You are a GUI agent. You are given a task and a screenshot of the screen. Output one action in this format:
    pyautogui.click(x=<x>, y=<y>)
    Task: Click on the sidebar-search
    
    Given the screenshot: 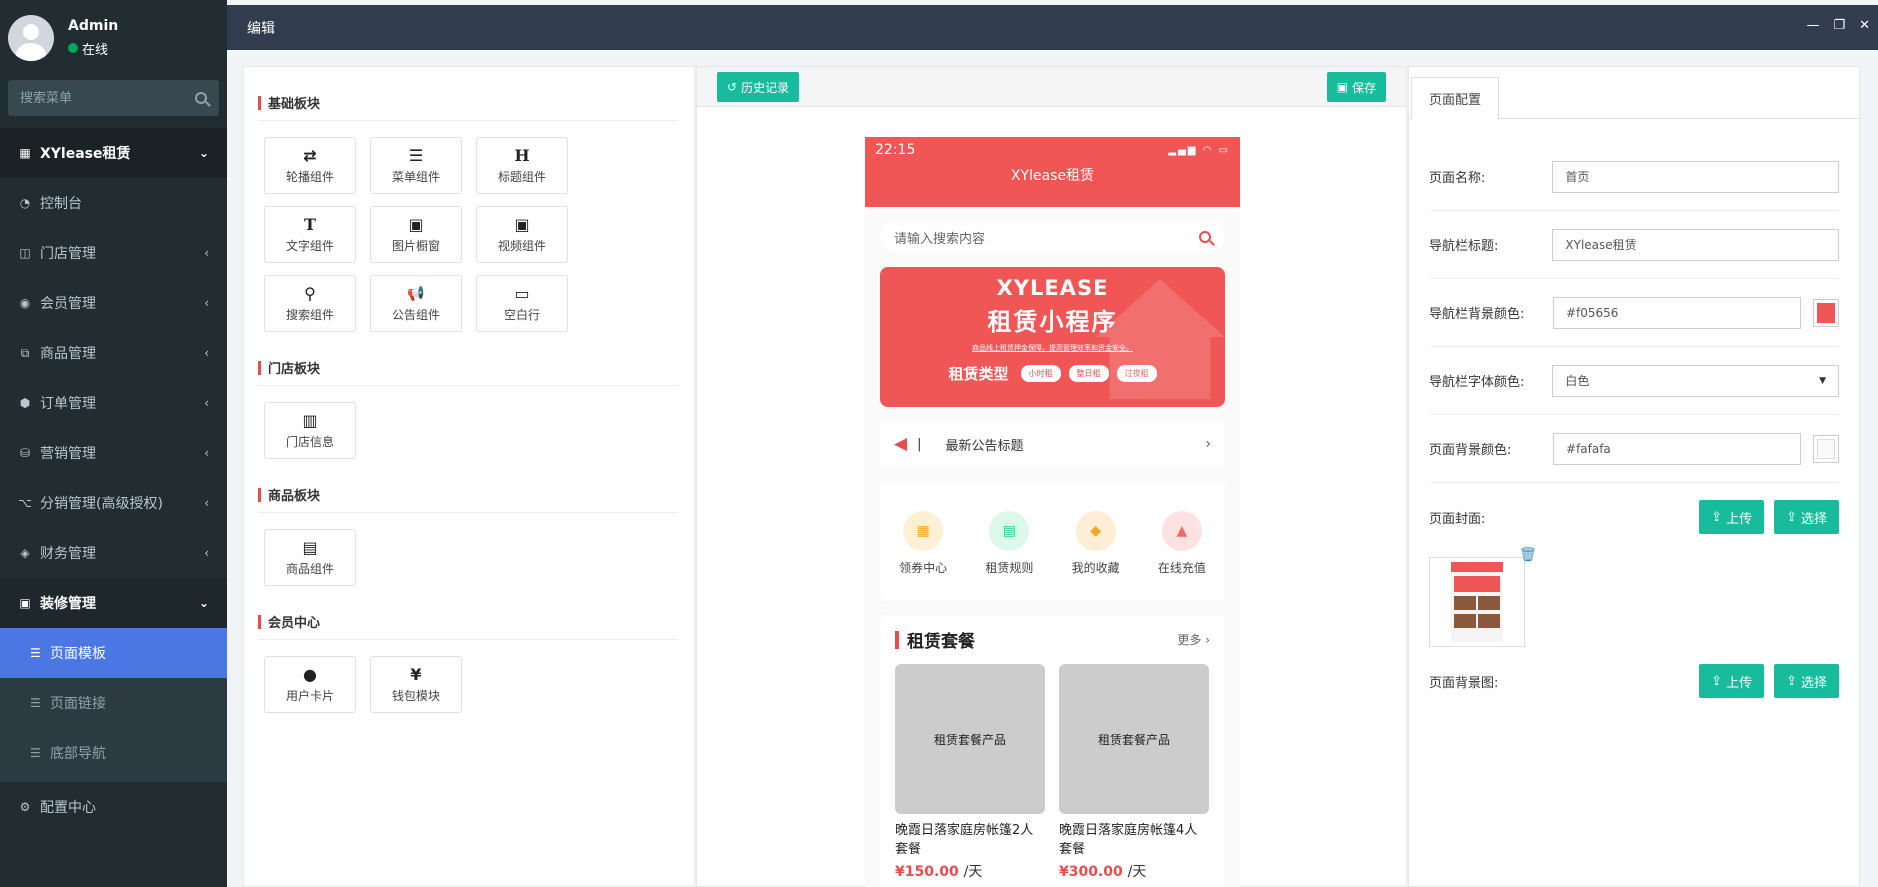 What is the action you would take?
    pyautogui.click(x=113, y=98)
    